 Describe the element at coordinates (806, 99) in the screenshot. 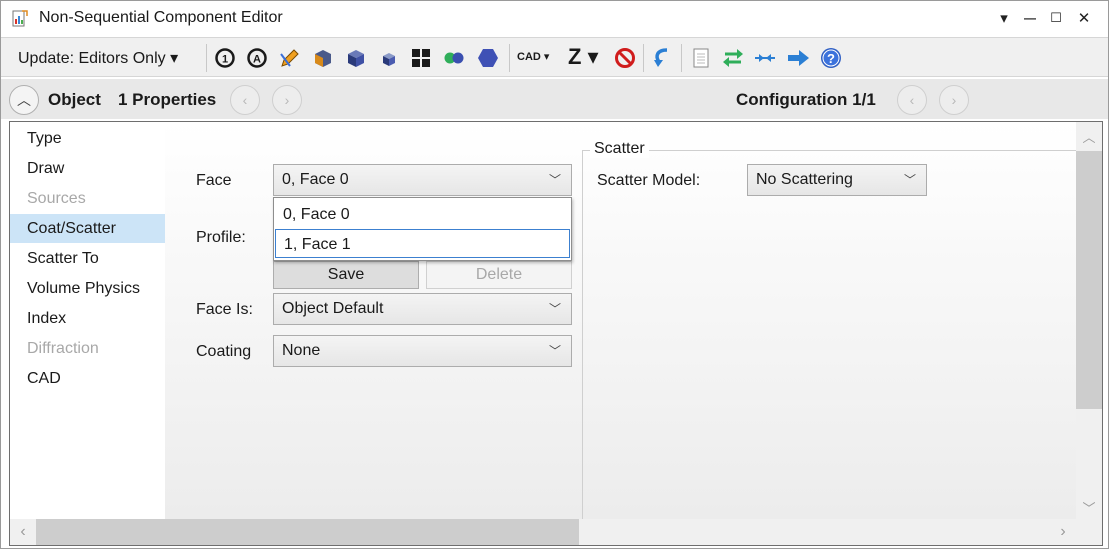

I see `configuration-label: Configuration 1/1` at that location.